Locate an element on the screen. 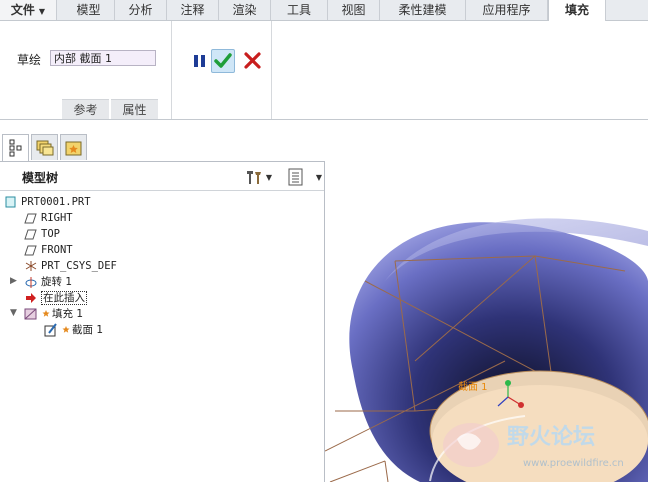  tree-item-right-plane: RIGHT is located at coordinates (48, 218).